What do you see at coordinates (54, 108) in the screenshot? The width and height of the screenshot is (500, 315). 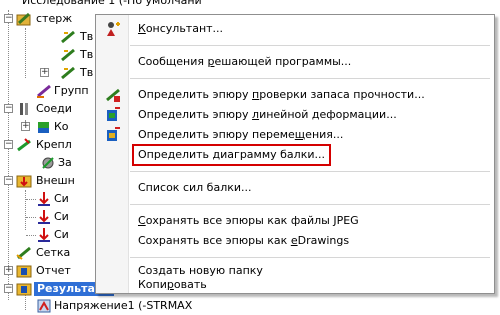 I see `tree-item-label: Соеди` at bounding box center [54, 108].